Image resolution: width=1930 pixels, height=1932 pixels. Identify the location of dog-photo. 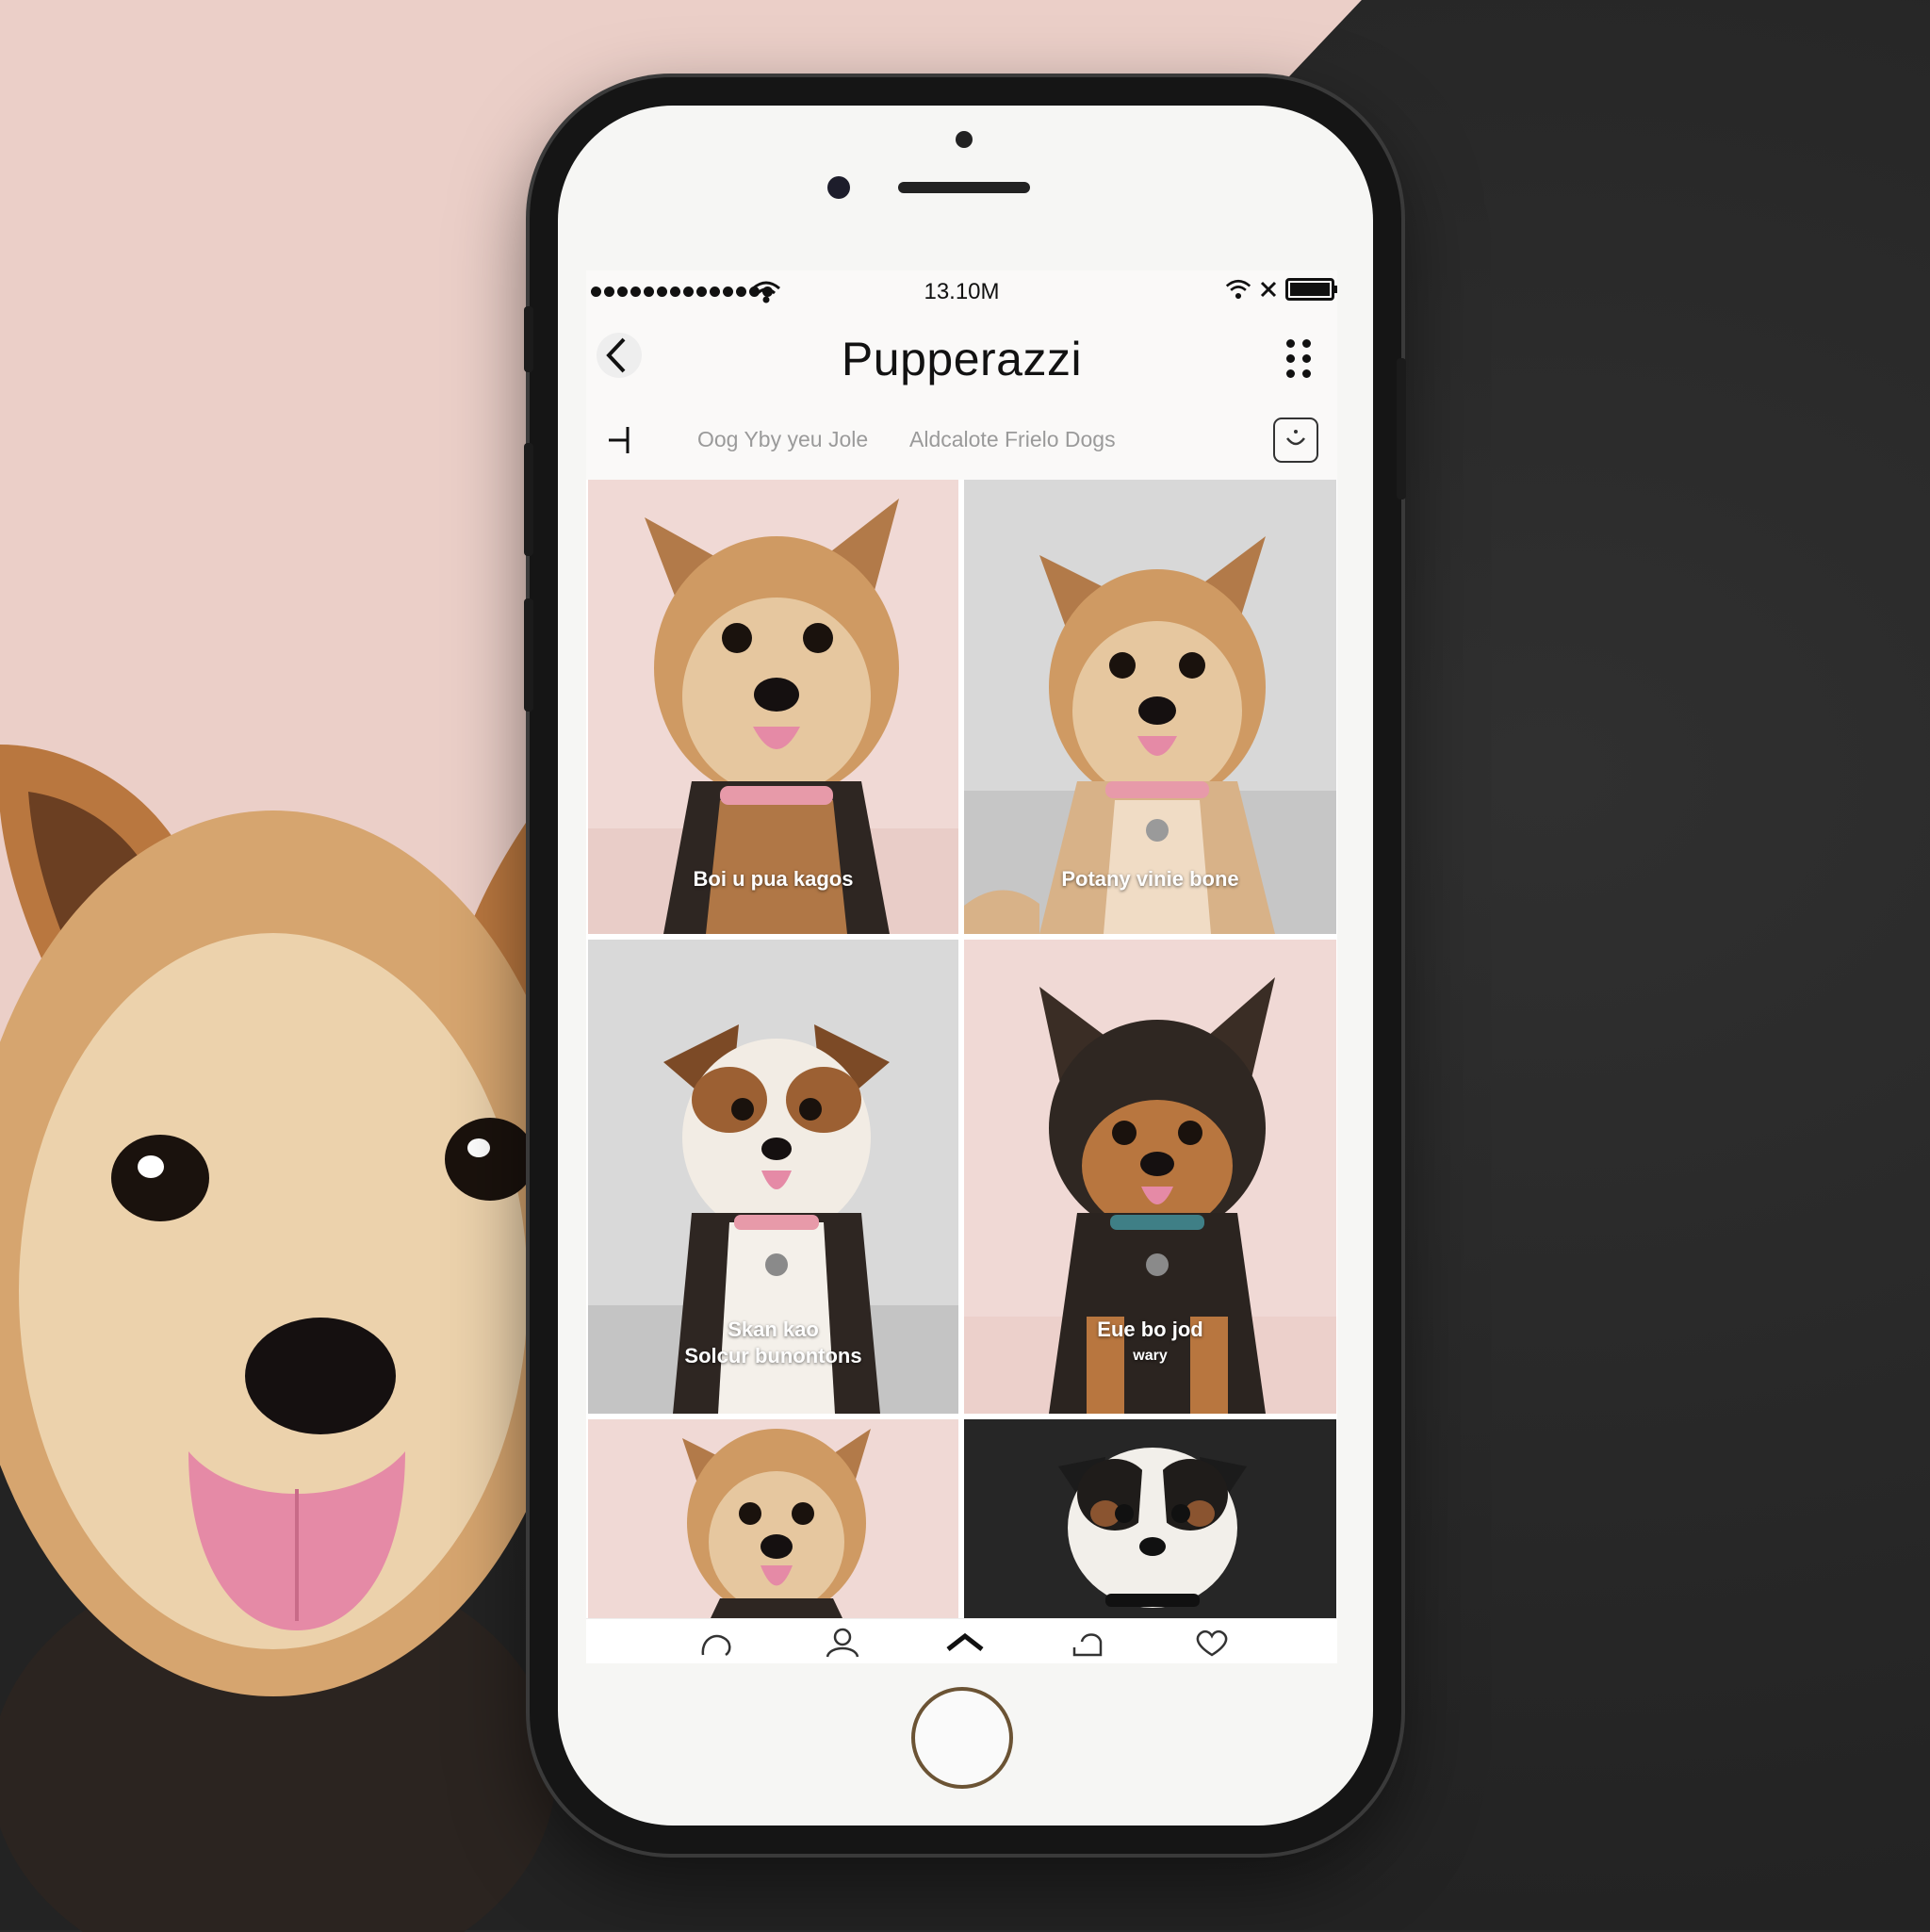
(1152, 1528).